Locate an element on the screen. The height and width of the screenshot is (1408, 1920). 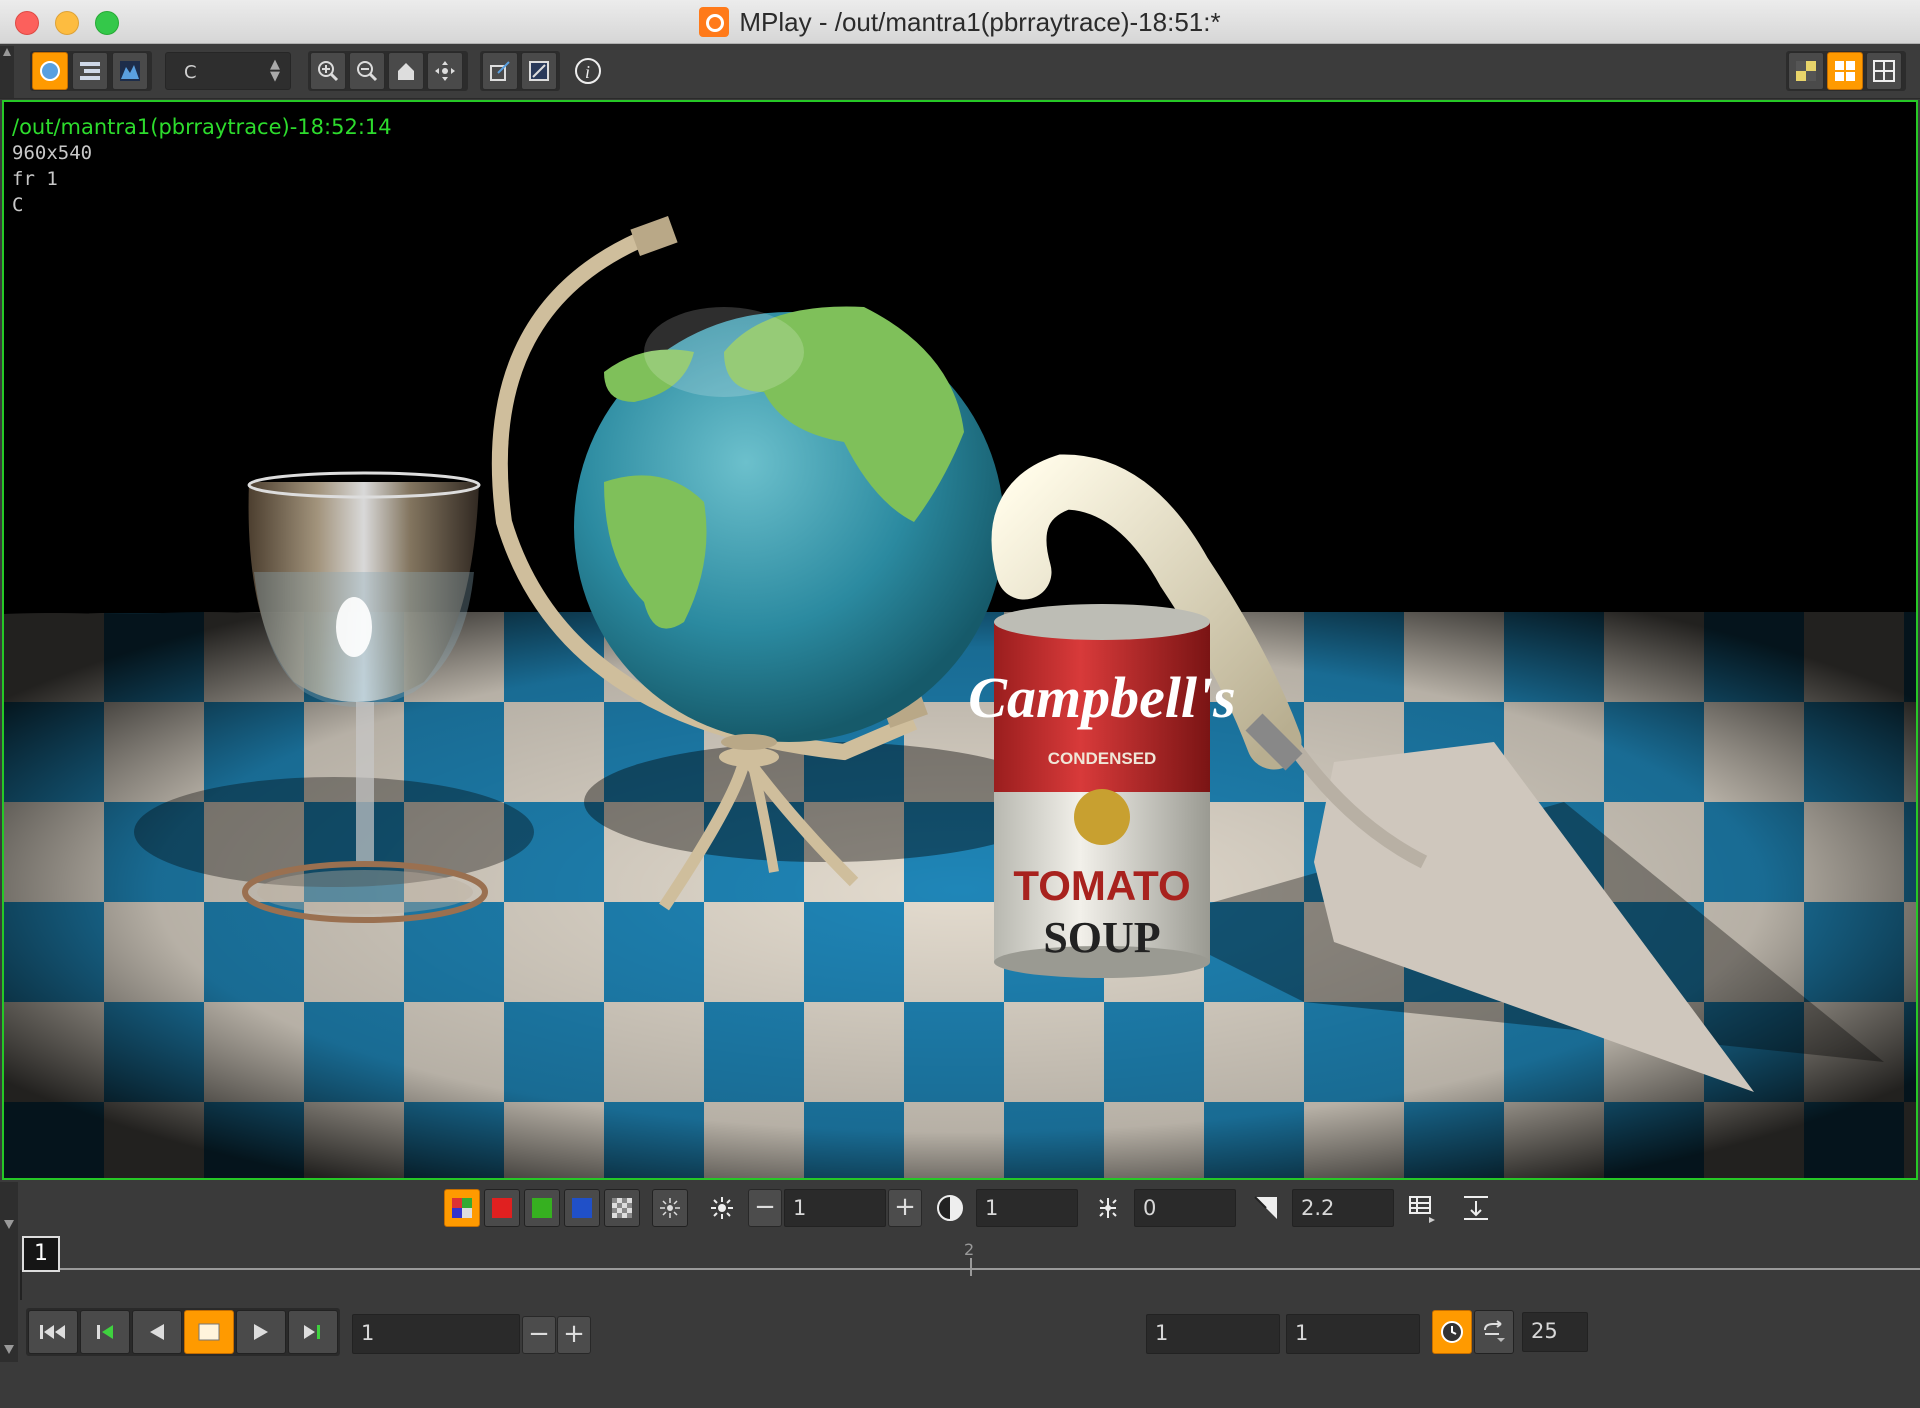
play-reverse-icon is located at coordinates (157, 1332).